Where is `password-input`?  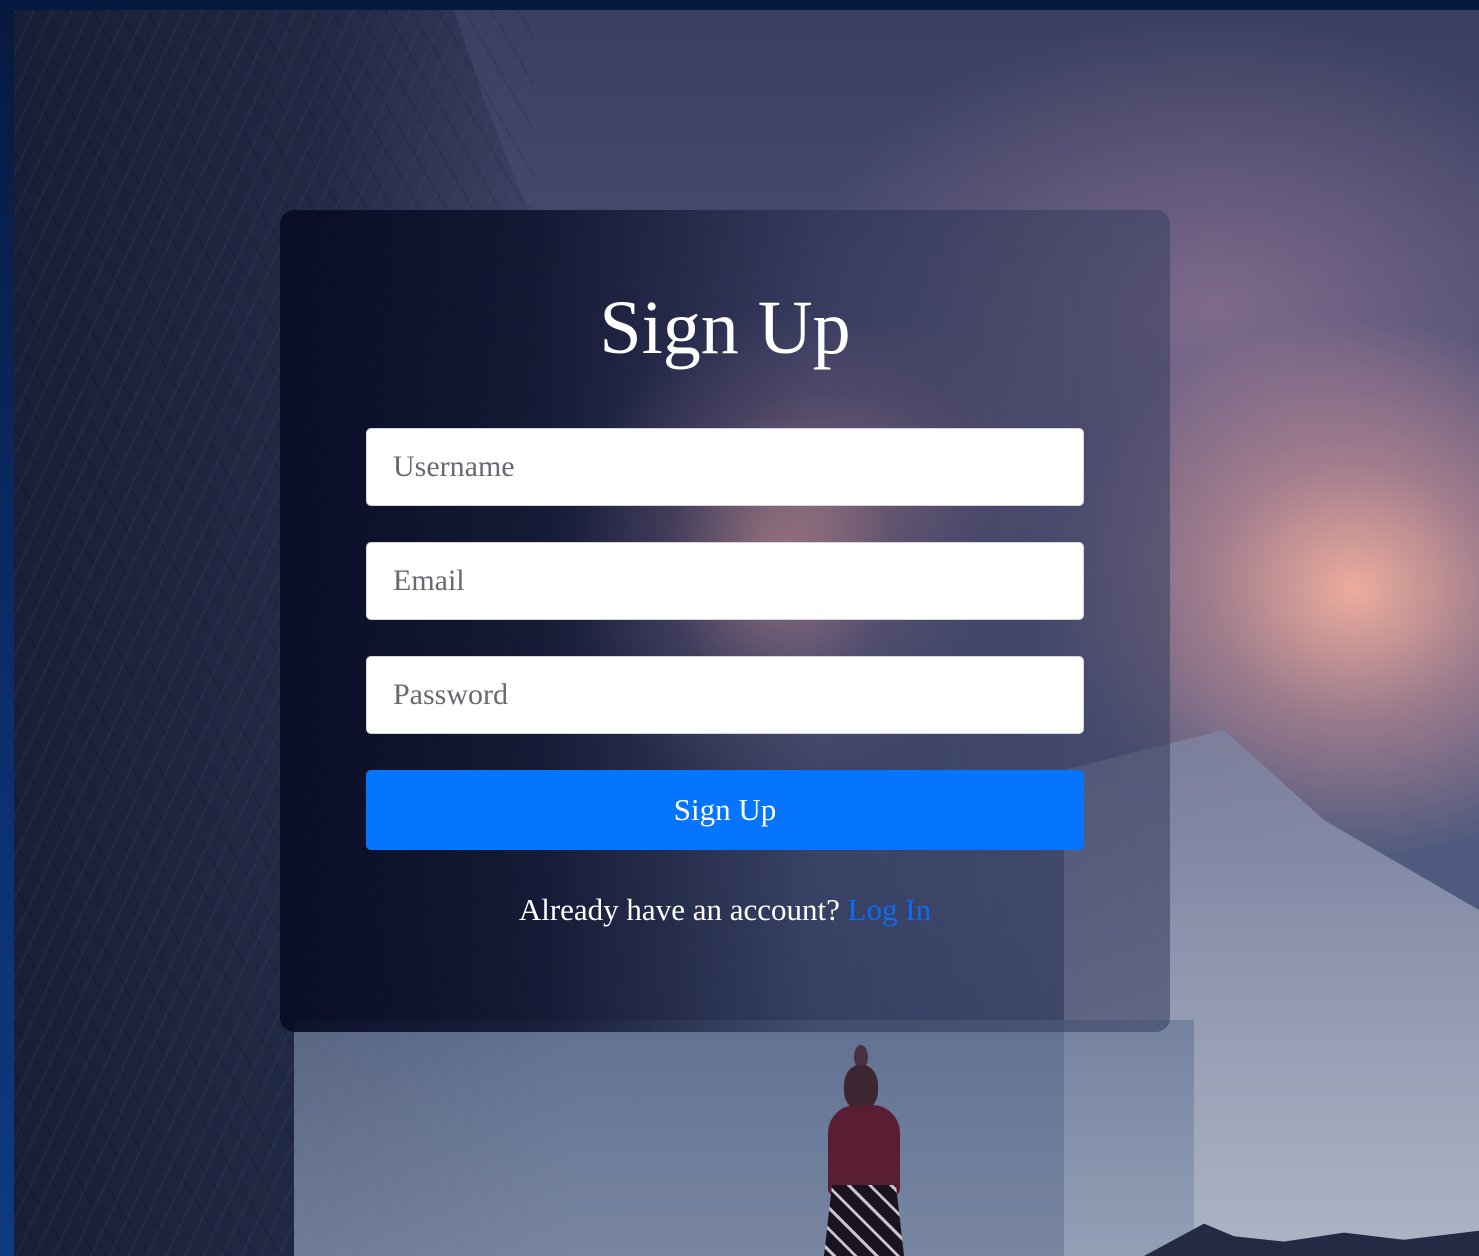
password-input is located at coordinates (725, 695).